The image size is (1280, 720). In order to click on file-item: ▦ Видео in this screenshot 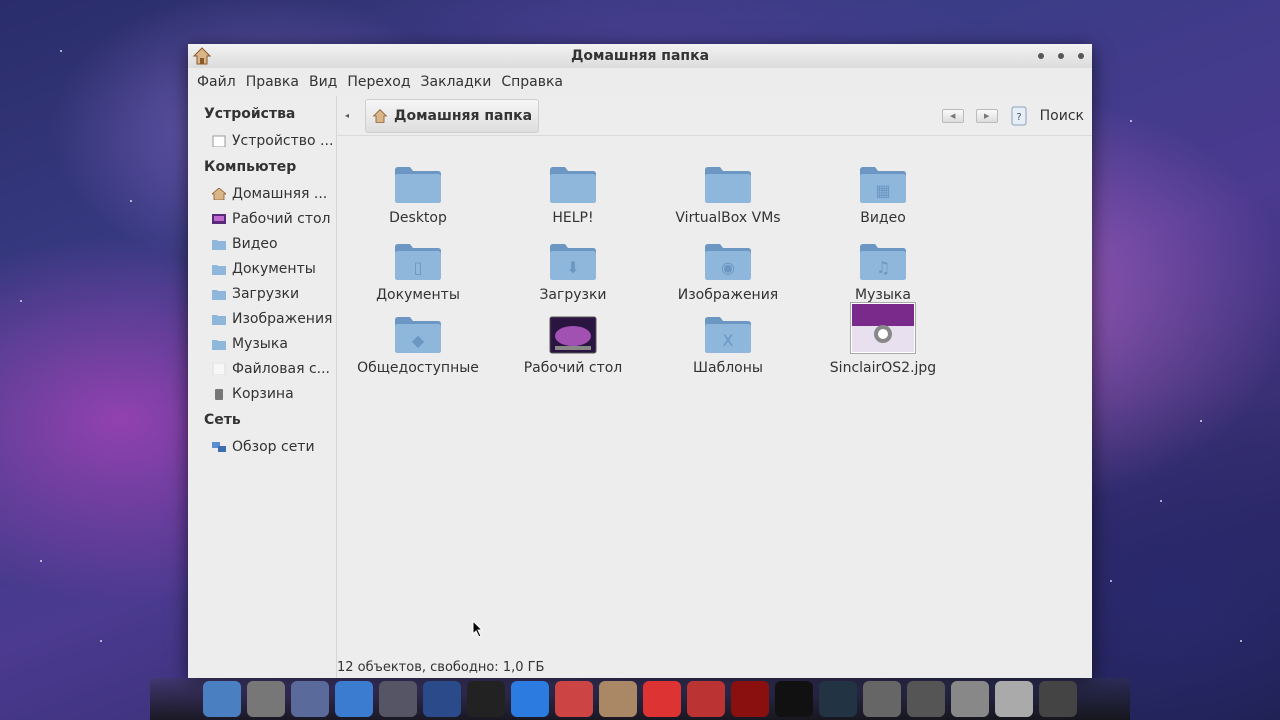, I will do `click(883, 188)`.